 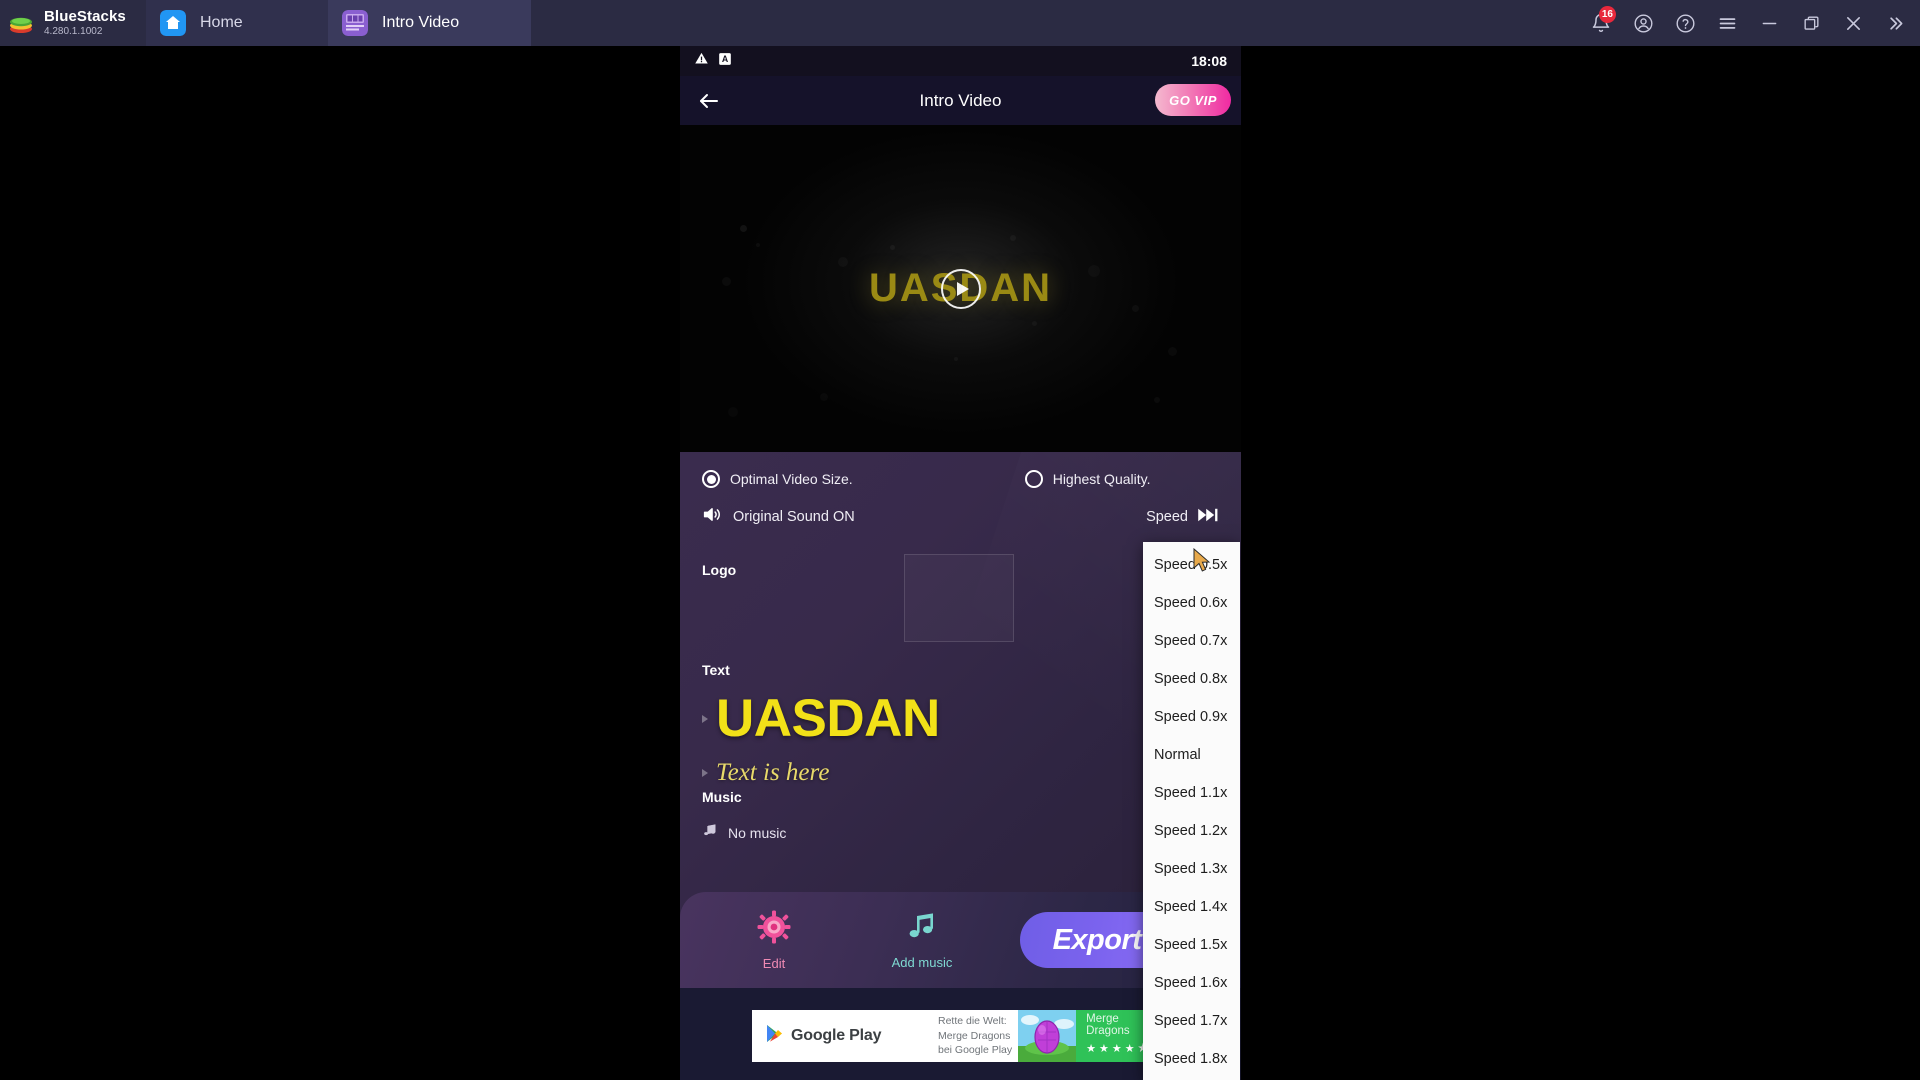 What do you see at coordinates (1033, 479) in the screenshot?
I see `radio-unselected-icon` at bounding box center [1033, 479].